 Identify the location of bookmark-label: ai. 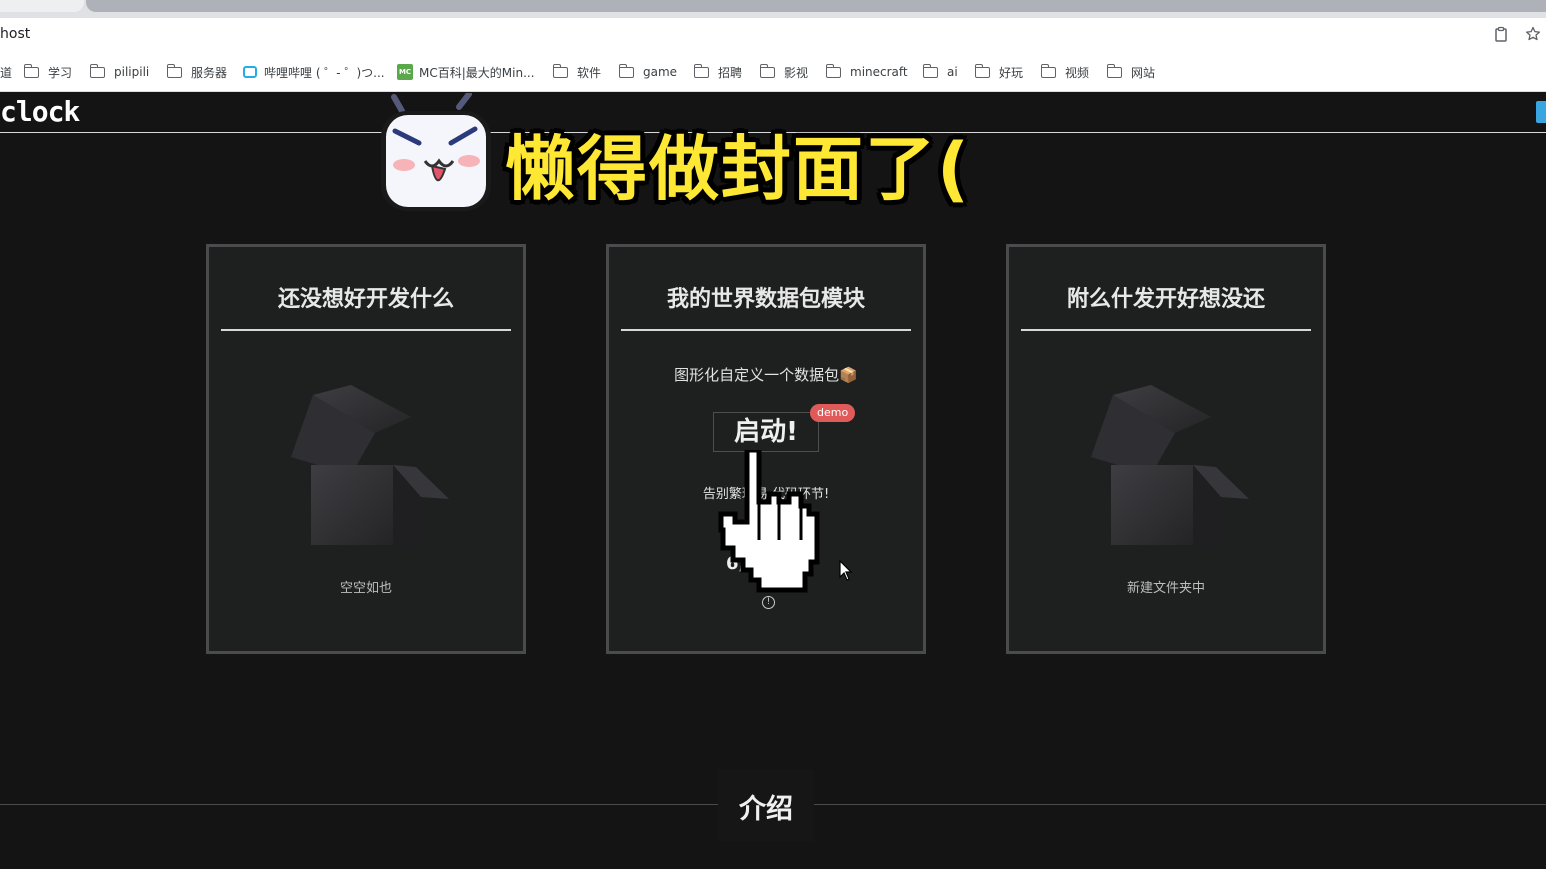
(952, 72).